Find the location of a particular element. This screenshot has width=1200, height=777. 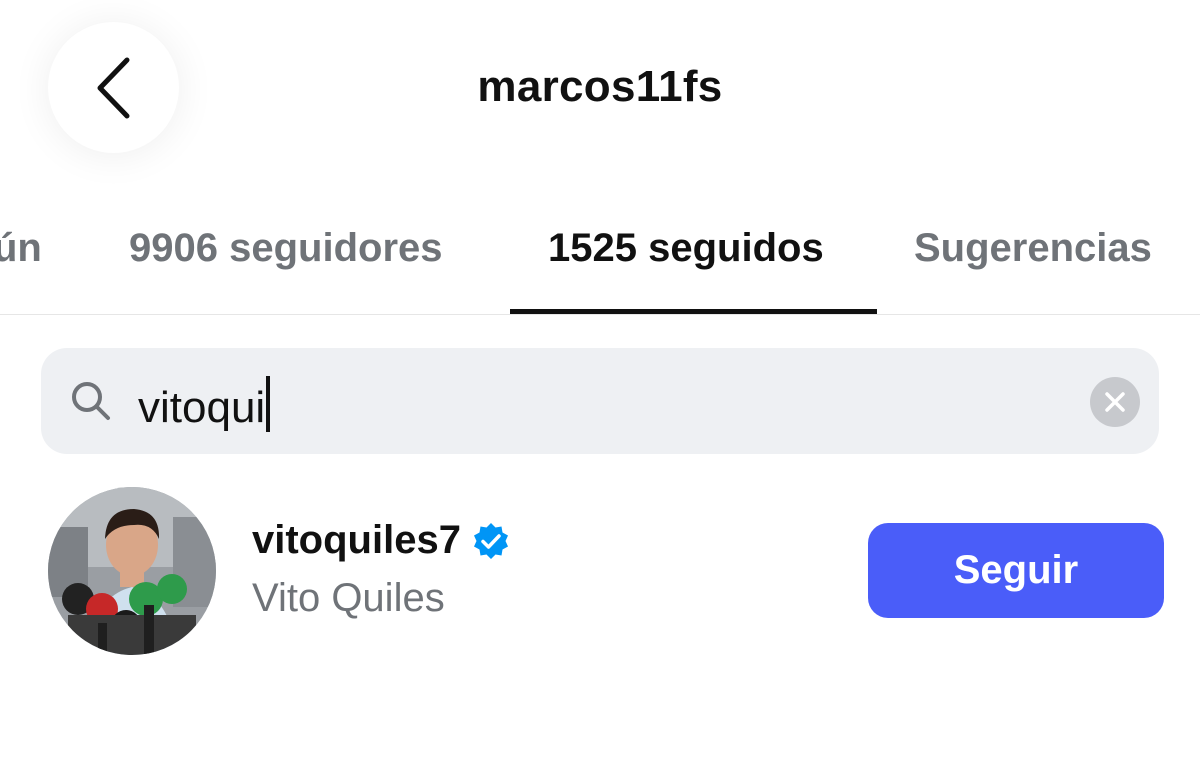

tab-suggestions: Sugerencias is located at coordinates (1033, 248).